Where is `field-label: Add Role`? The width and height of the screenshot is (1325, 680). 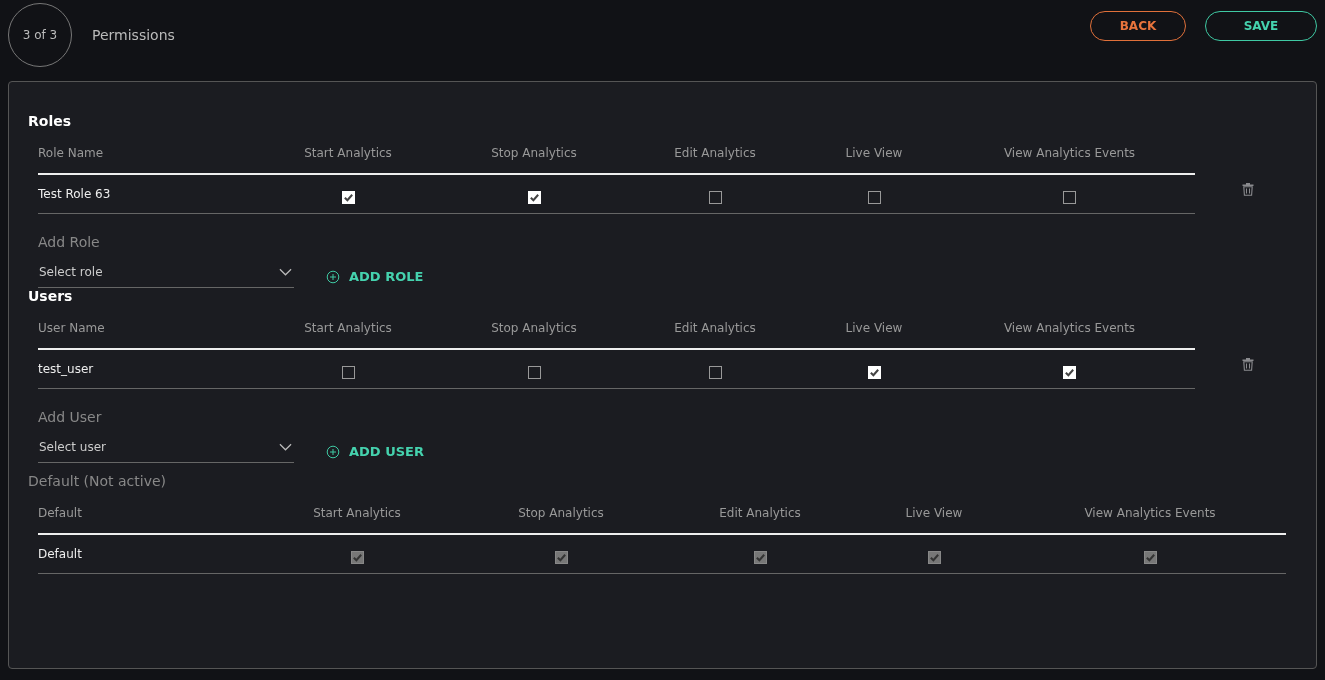
field-label: Add Role is located at coordinates (69, 243).